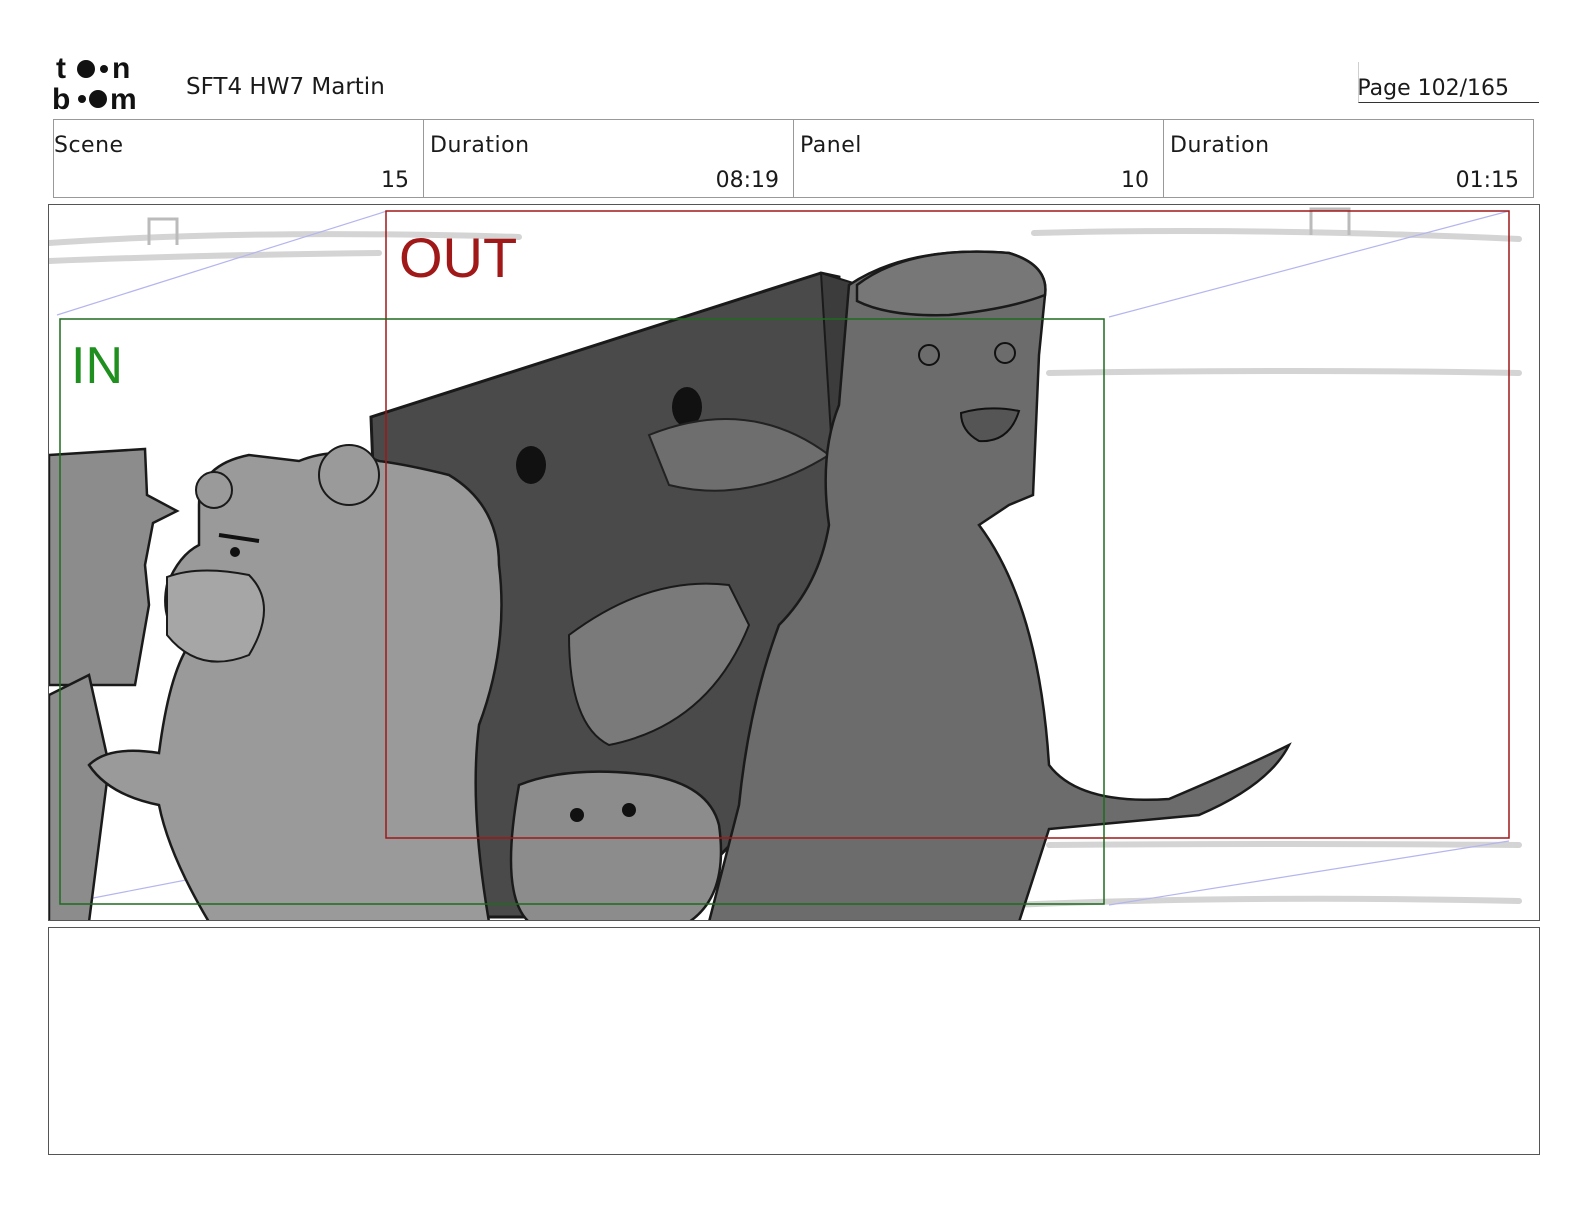 The width and height of the screenshot is (1584, 1224). Describe the element at coordinates (1135, 180) in the screenshot. I see `panel-value: 10` at that location.